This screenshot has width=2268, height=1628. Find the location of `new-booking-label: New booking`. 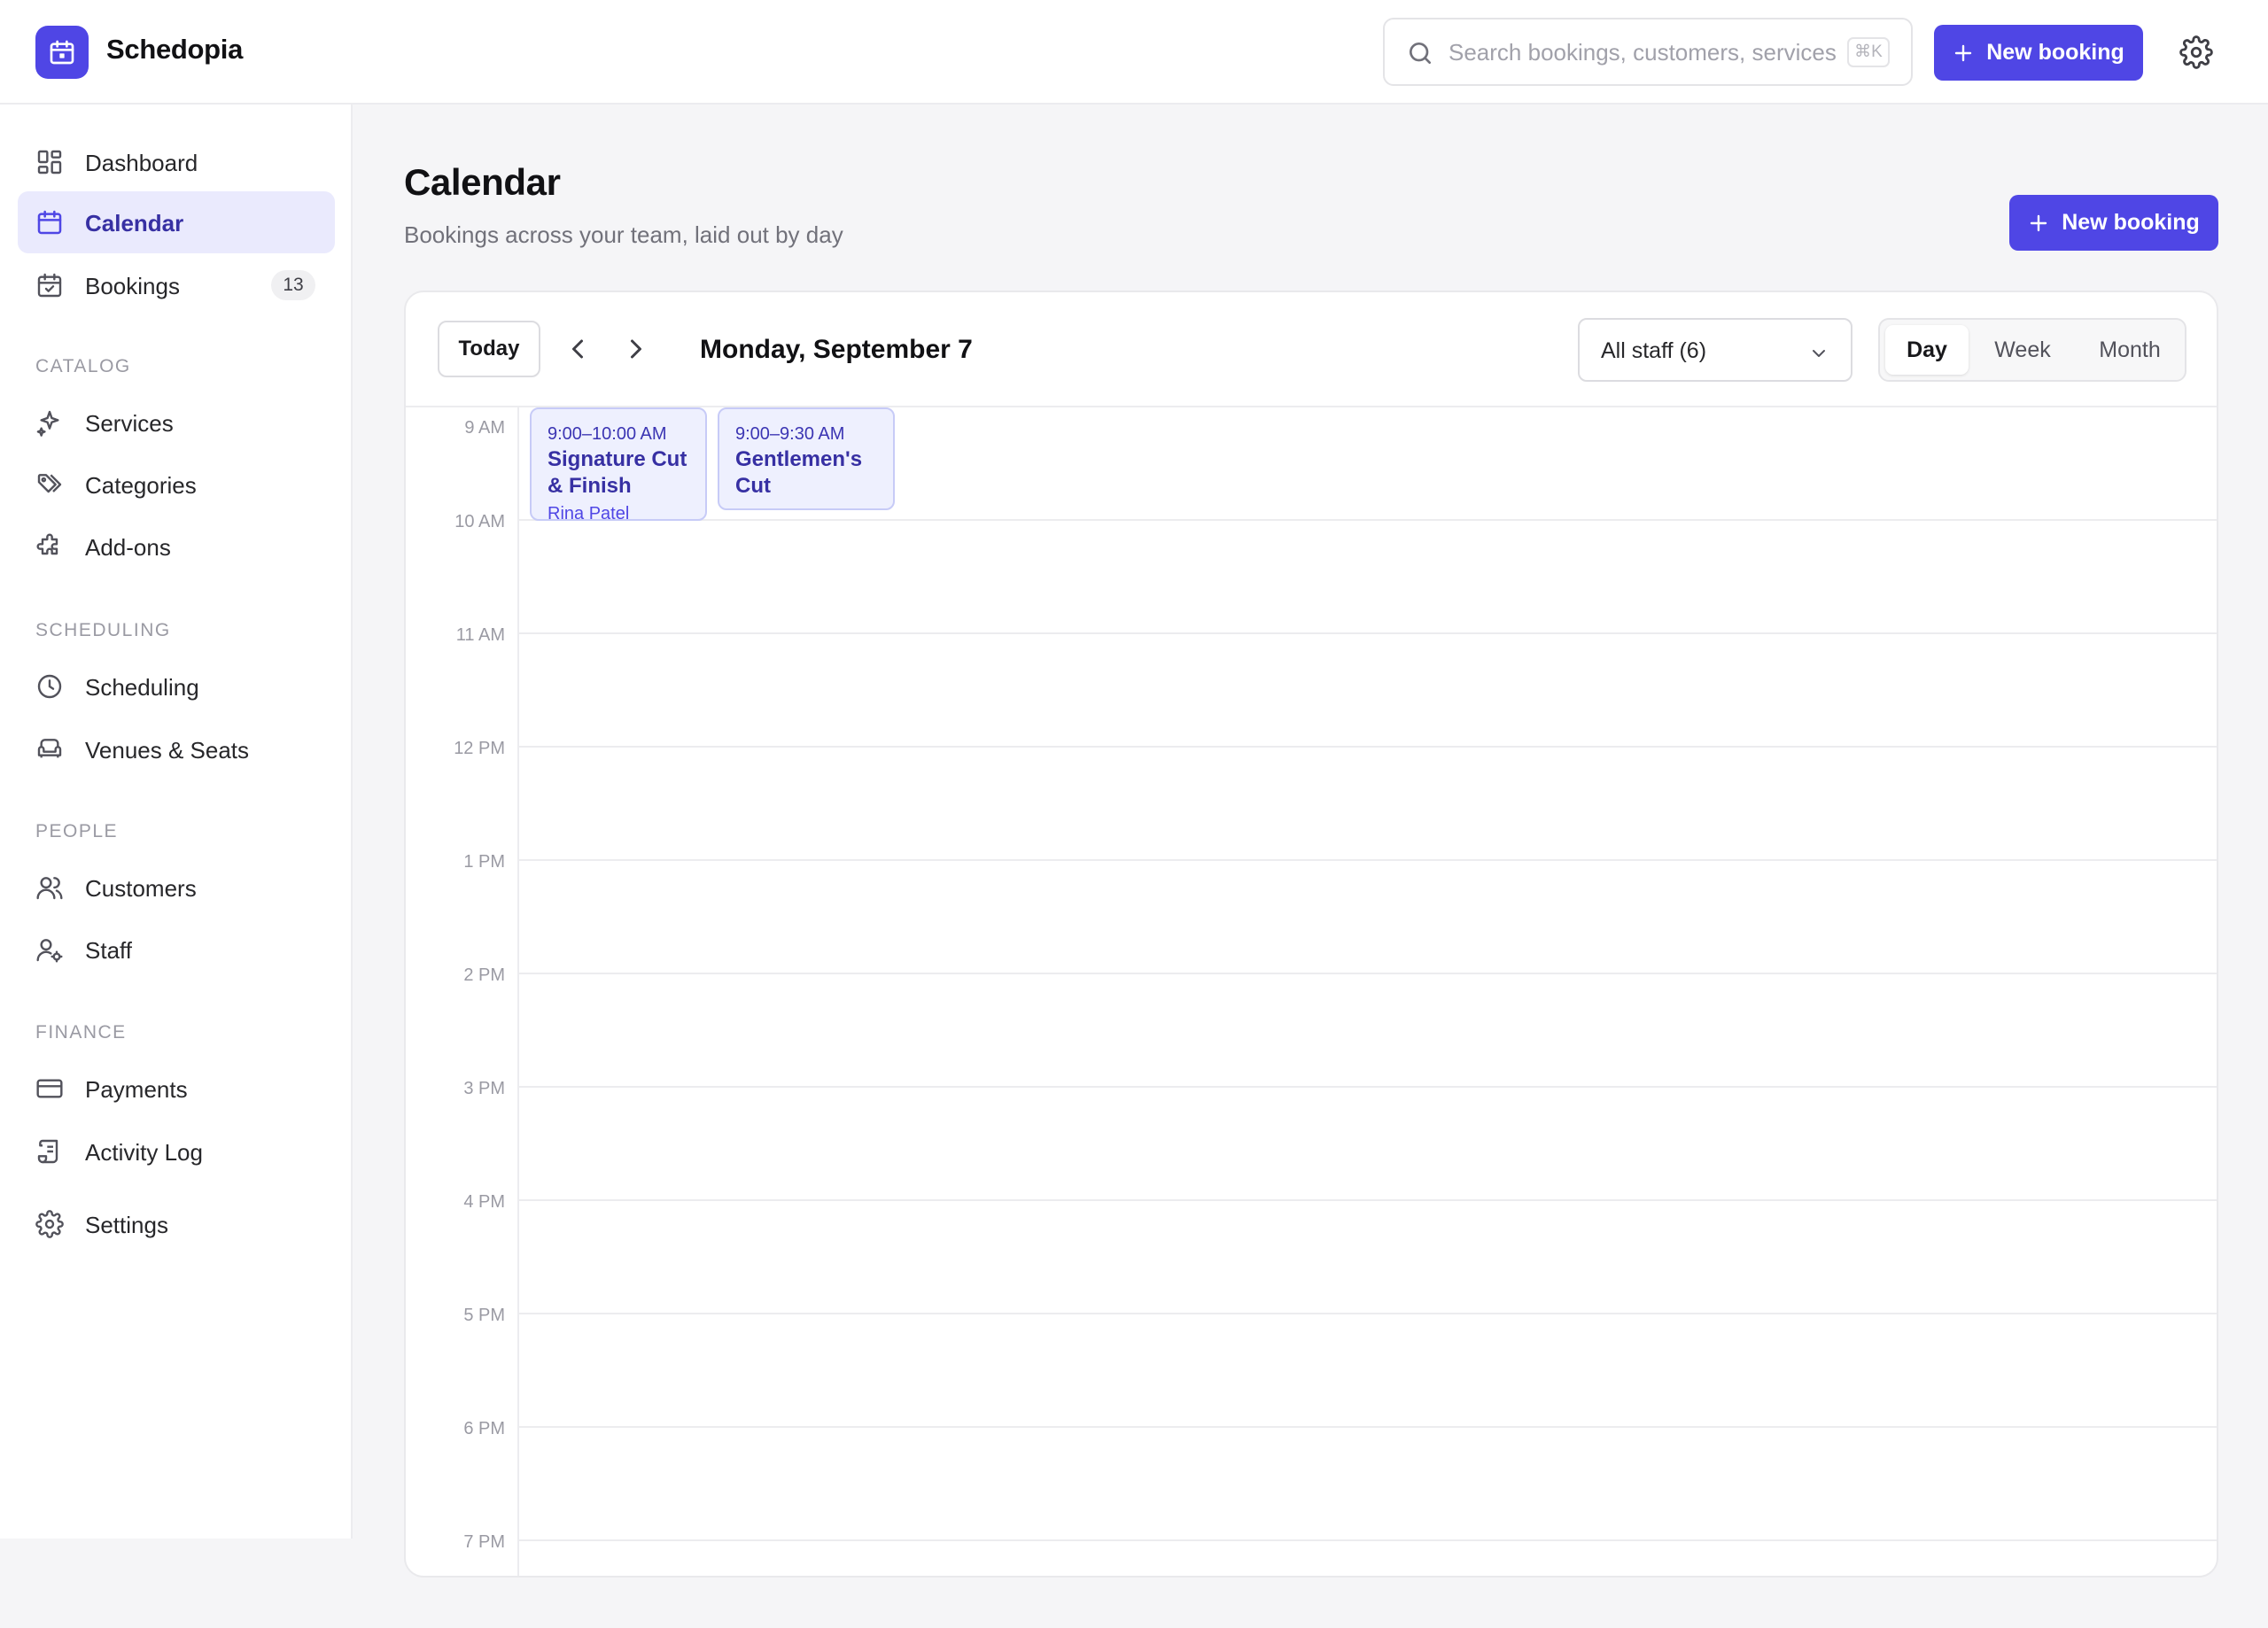

new-booking-label: New booking is located at coordinates (2055, 52).